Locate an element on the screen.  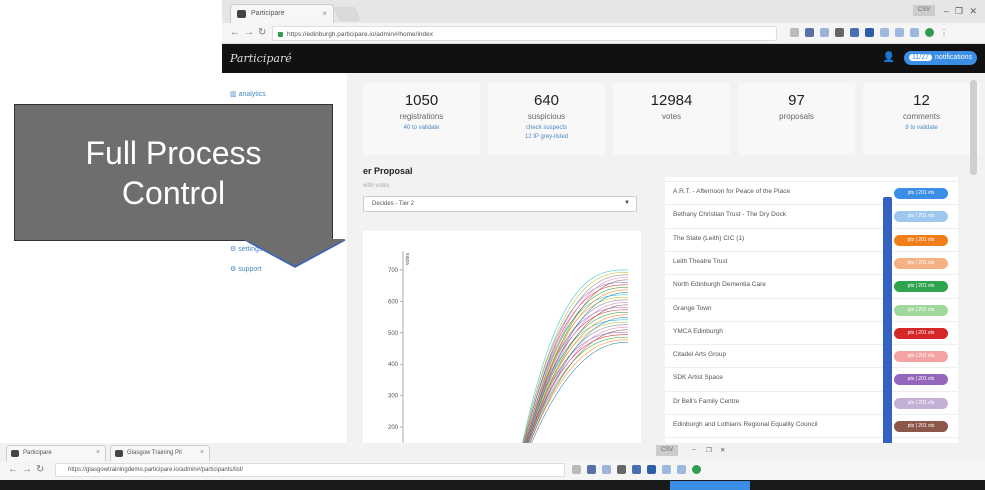
new-tab-button is located at coordinates (347, 14).